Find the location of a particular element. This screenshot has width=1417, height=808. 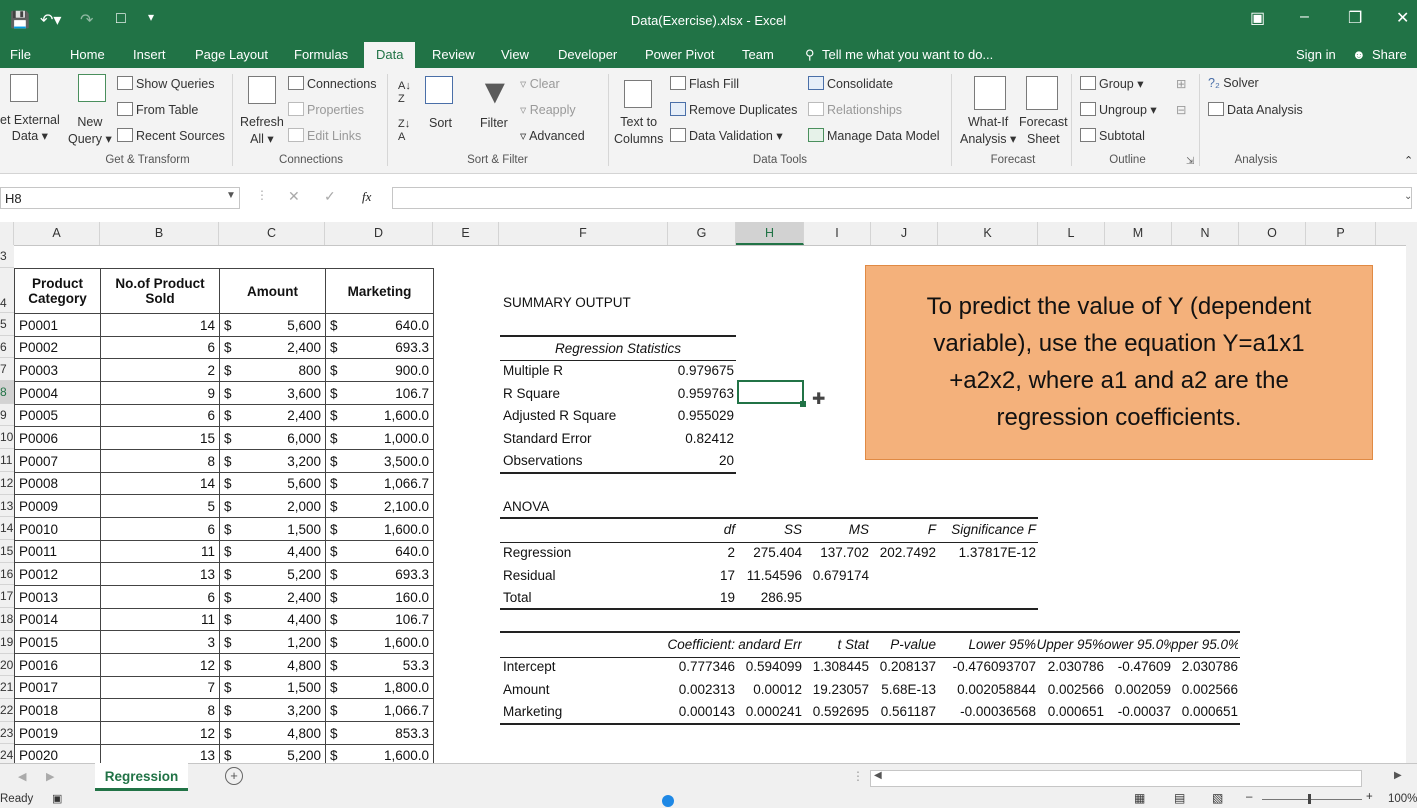

row-header: 13 is located at coordinates (7, 506).